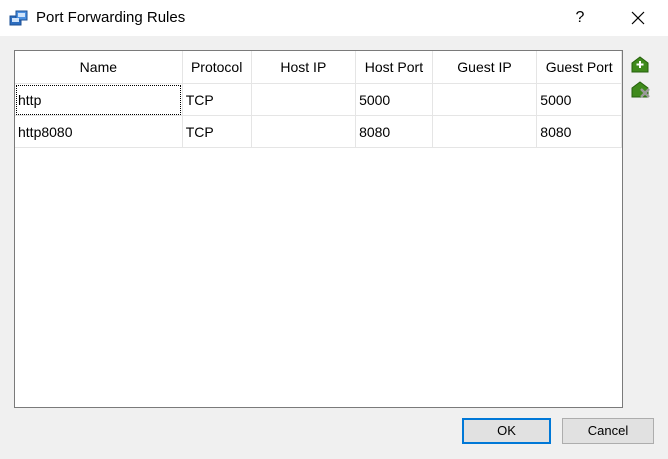  What do you see at coordinates (99, 99) in the screenshot?
I see `cell-name: http` at bounding box center [99, 99].